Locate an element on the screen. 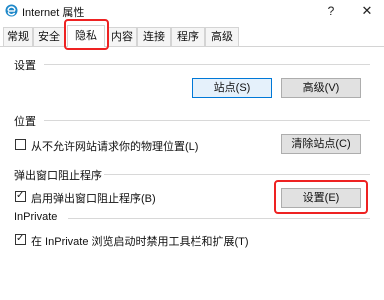 This screenshot has height=300, width=384. tab-security: 安全 is located at coordinates (49, 36).